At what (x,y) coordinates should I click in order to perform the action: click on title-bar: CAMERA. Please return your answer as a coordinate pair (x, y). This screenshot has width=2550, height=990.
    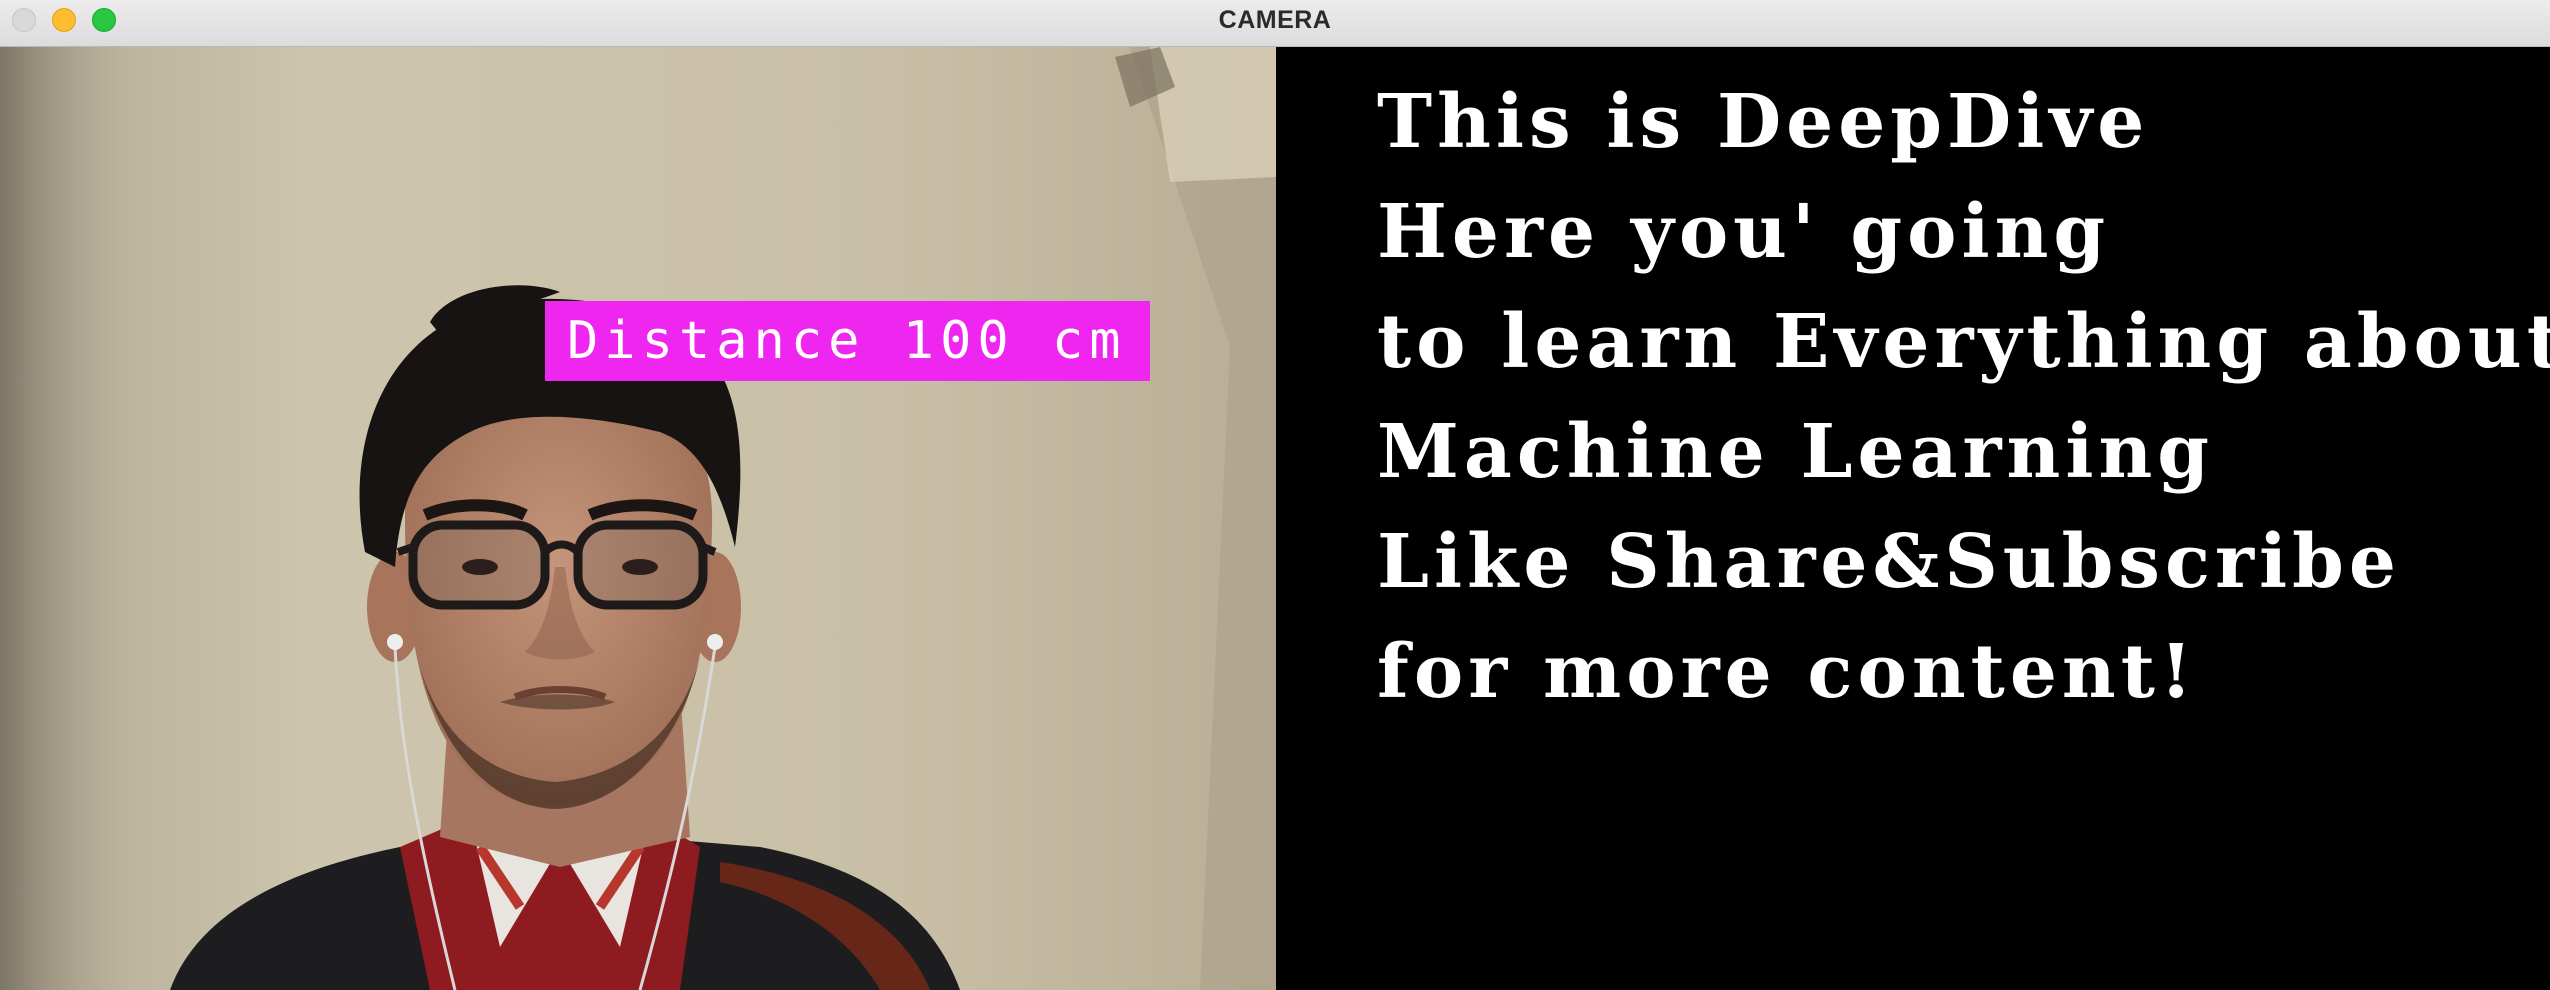
    Looking at the image, I should click on (1275, 23).